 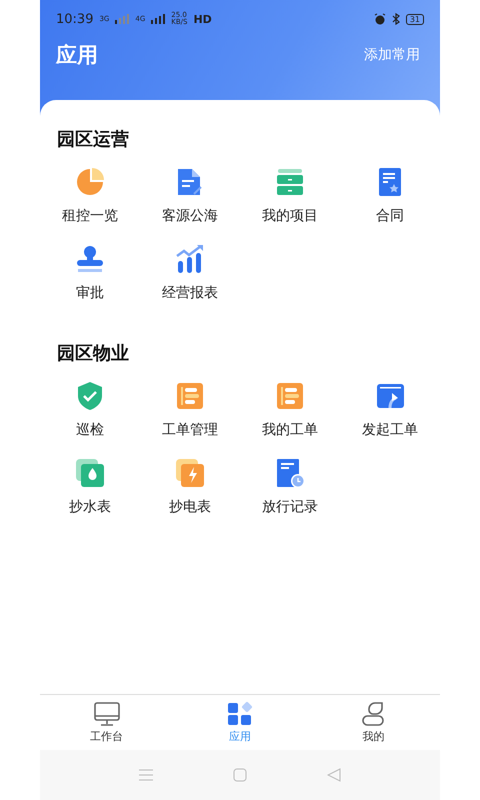 I want to click on chart-icon, so click(x=190, y=259).